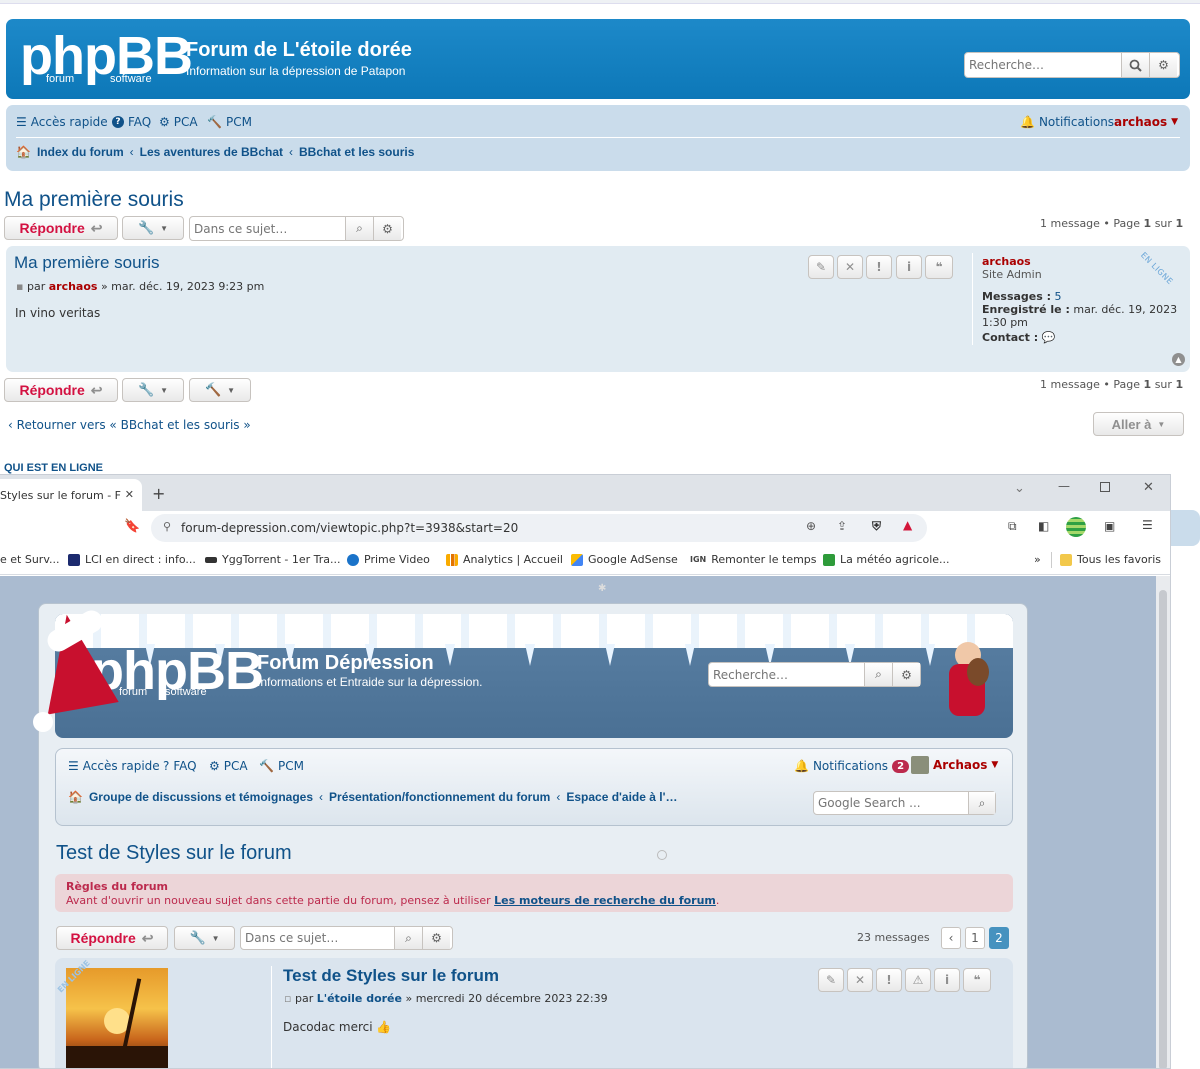 The height and width of the screenshot is (1069, 1200). What do you see at coordinates (1049, 337) in the screenshot?
I see `contact-icon: 💬` at bounding box center [1049, 337].